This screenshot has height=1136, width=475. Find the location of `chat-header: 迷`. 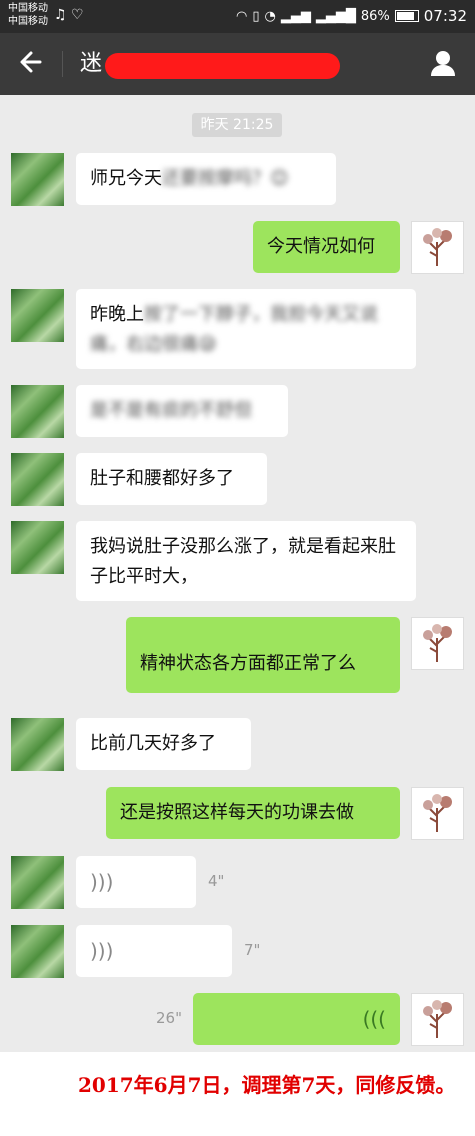

chat-header: 迷 is located at coordinates (237, 64).